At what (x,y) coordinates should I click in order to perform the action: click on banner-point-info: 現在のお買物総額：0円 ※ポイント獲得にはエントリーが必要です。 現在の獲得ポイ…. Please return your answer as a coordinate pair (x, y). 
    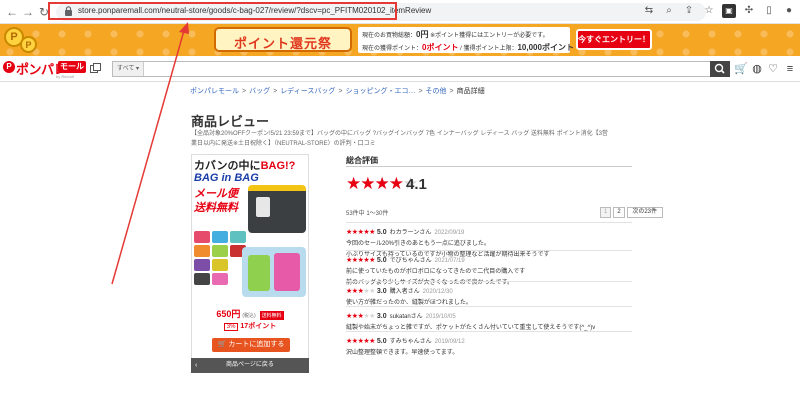
    Looking at the image, I should click on (466, 40).